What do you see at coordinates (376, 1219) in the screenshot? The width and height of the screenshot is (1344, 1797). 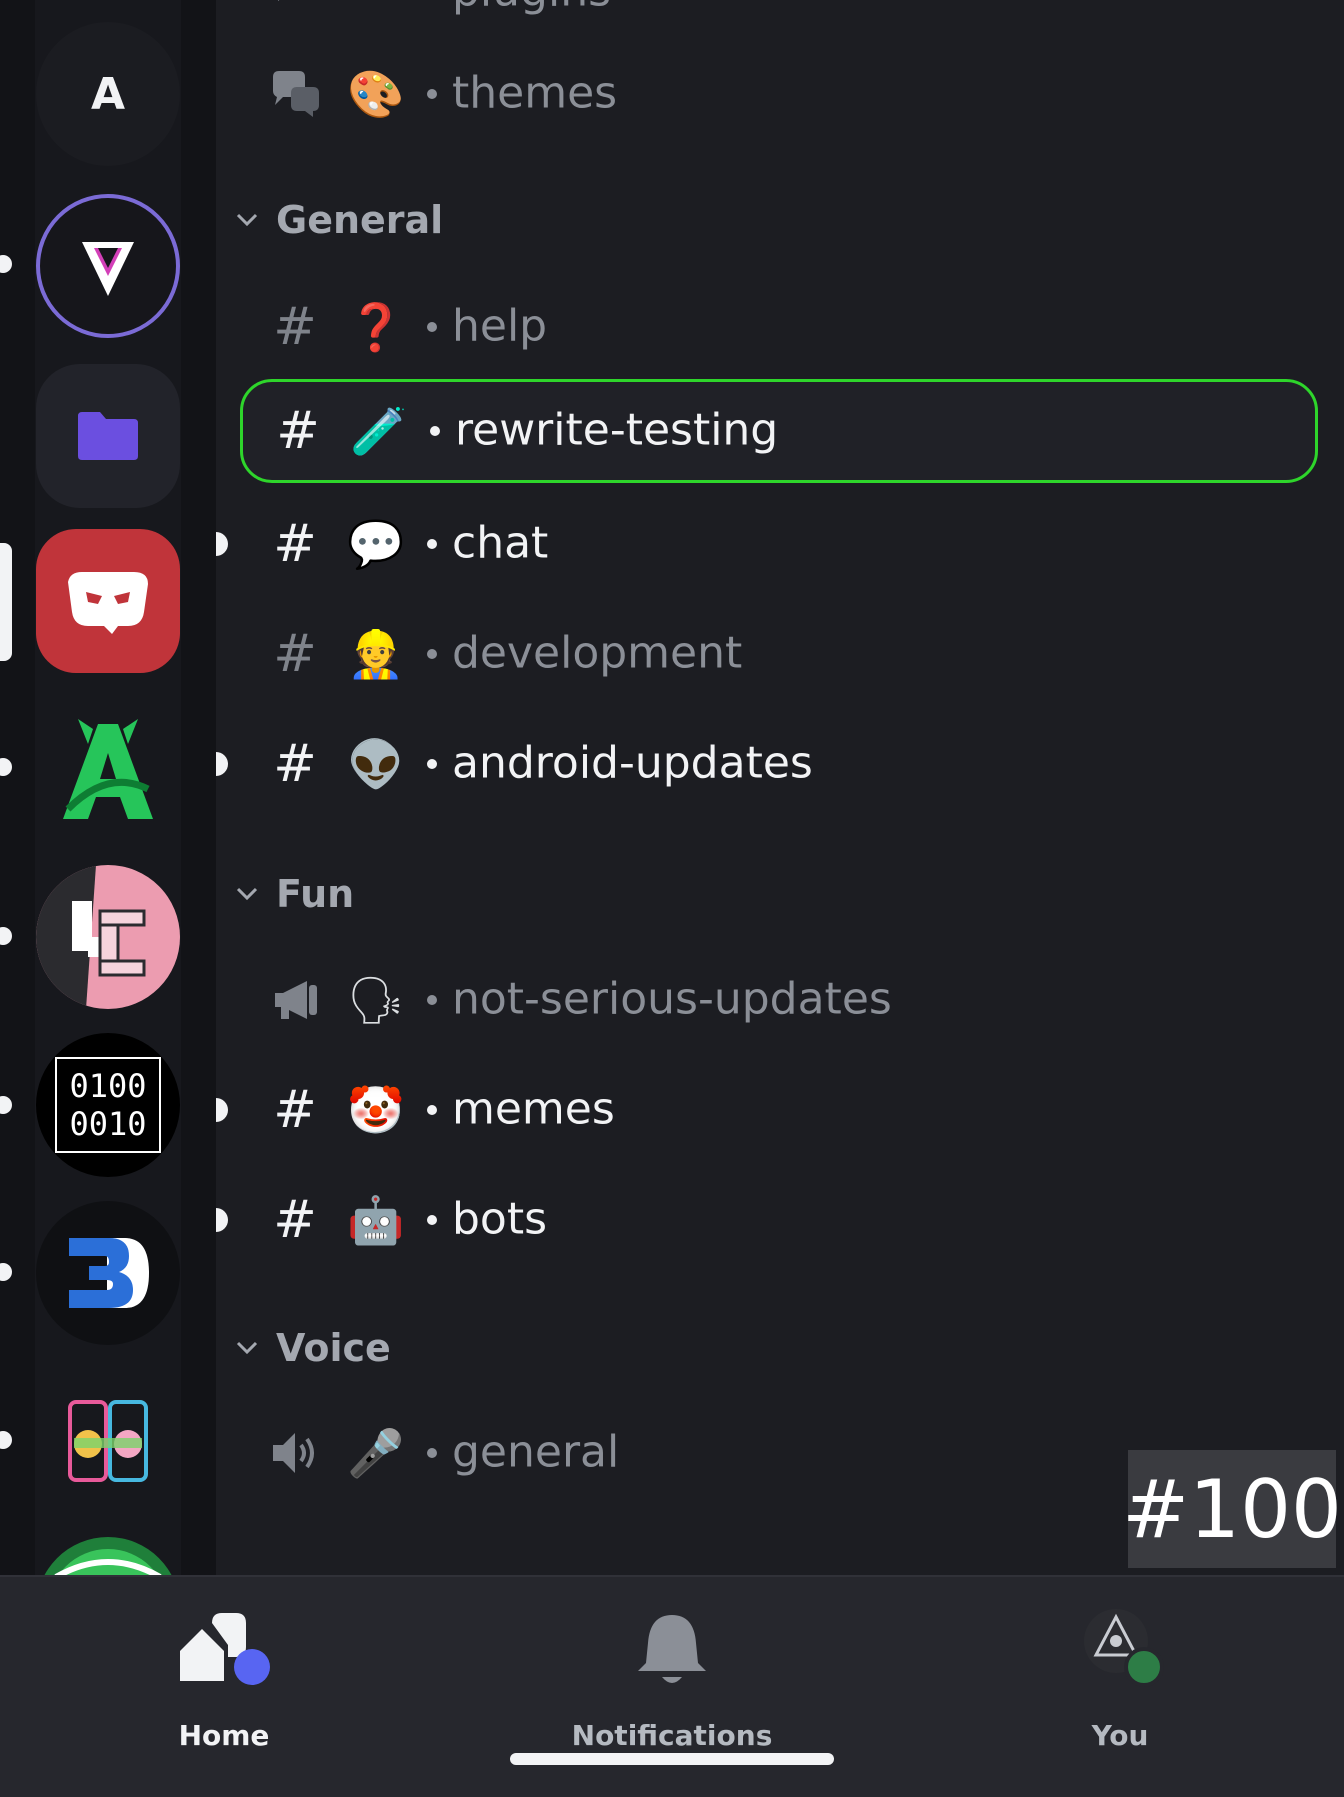 I see `robot-emoji: 🤖` at bounding box center [376, 1219].